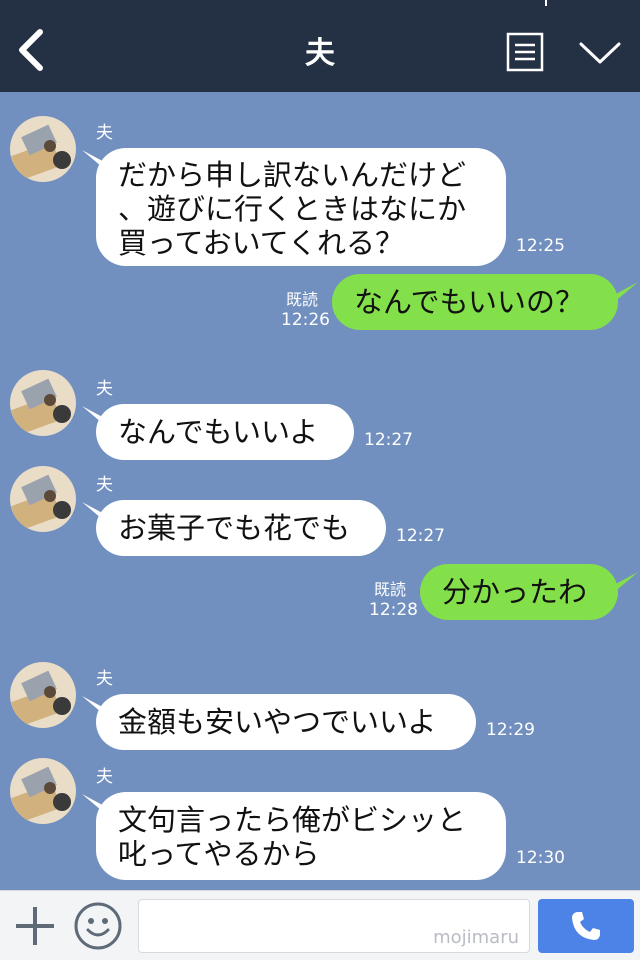  Describe the element at coordinates (469, 302) in the screenshot. I see `message-text: なんでもいいの？` at that location.